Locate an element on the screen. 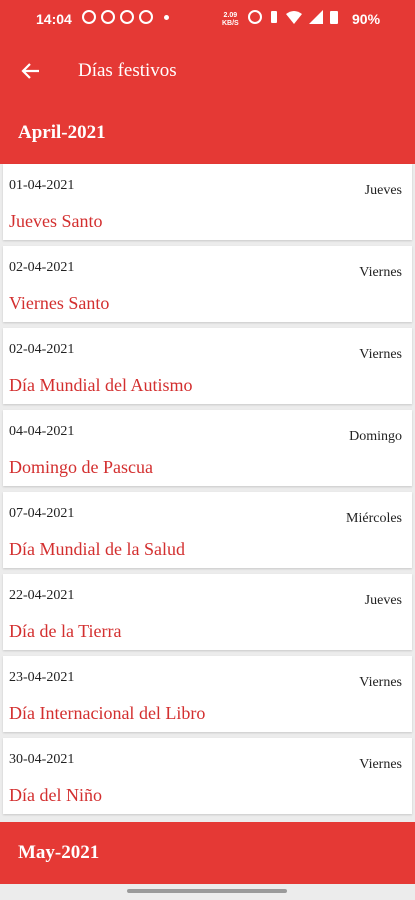  holiday-name: Día Mundial de la Salud is located at coordinates (97, 549).